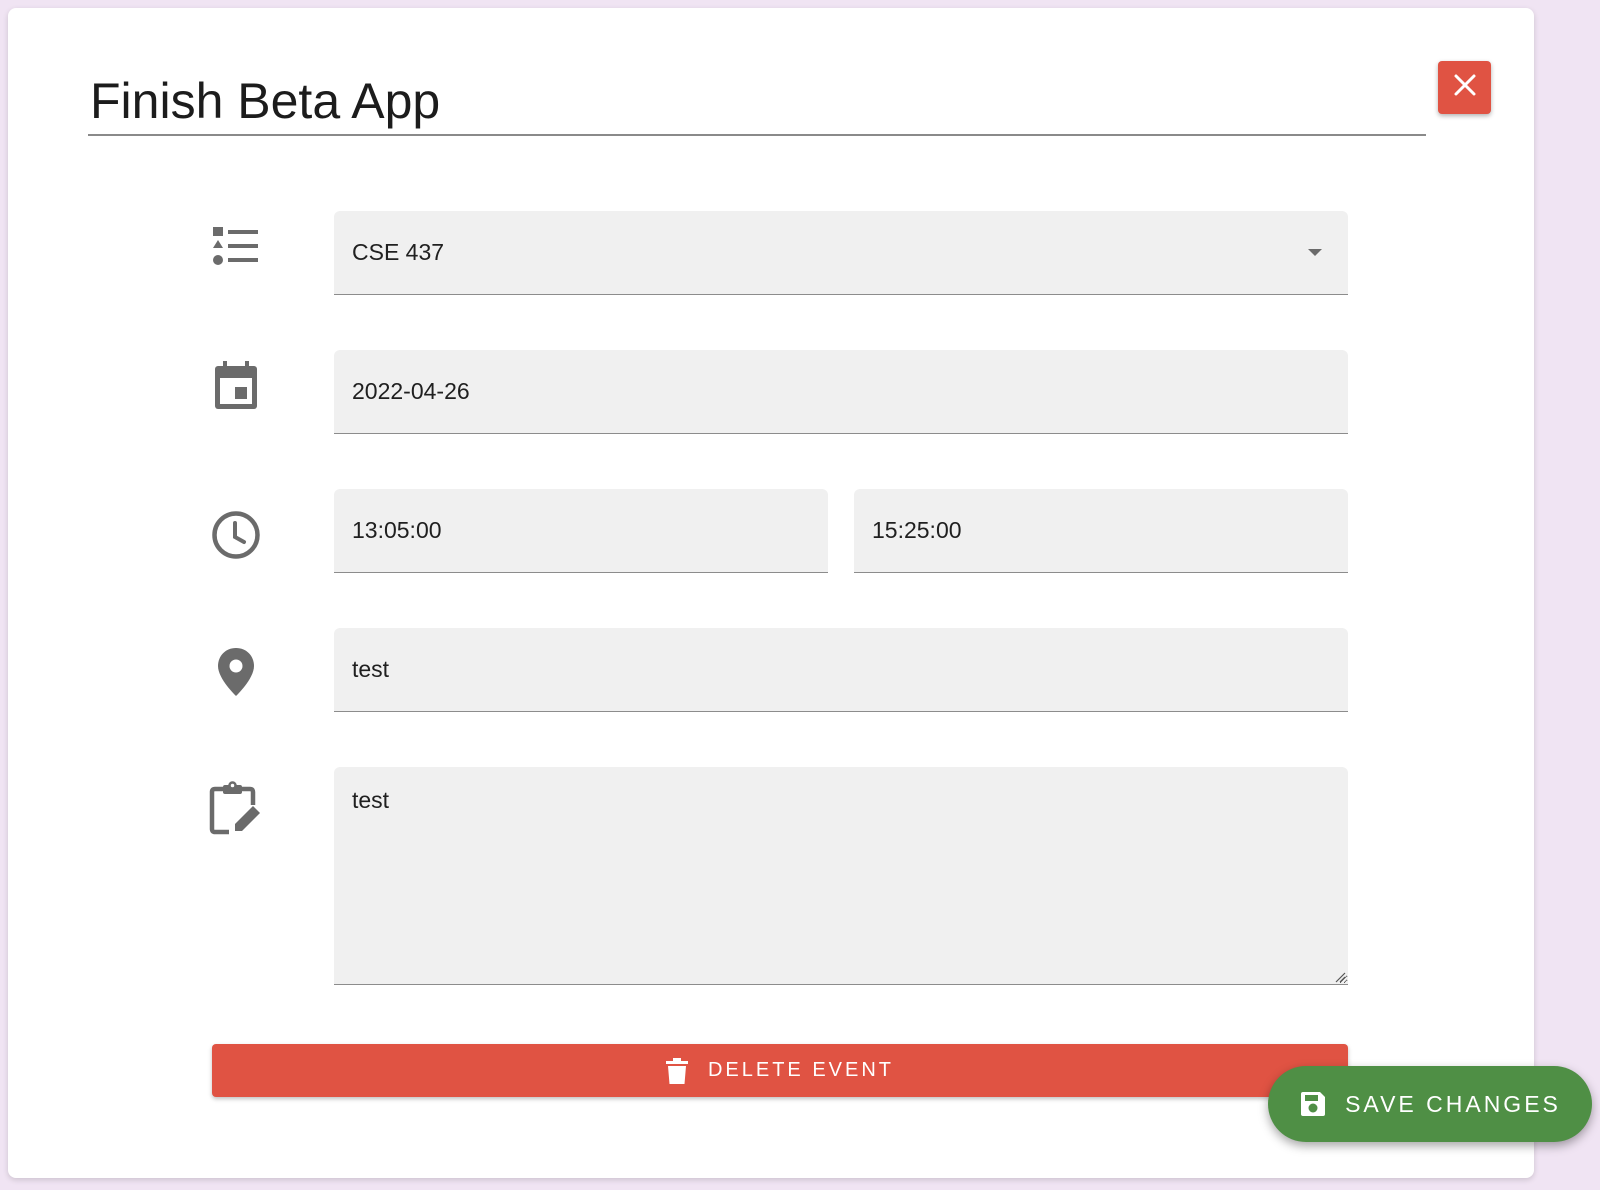  Describe the element at coordinates (801, 1070) in the screenshot. I see `delete-event-label: DELETE EVENT` at that location.